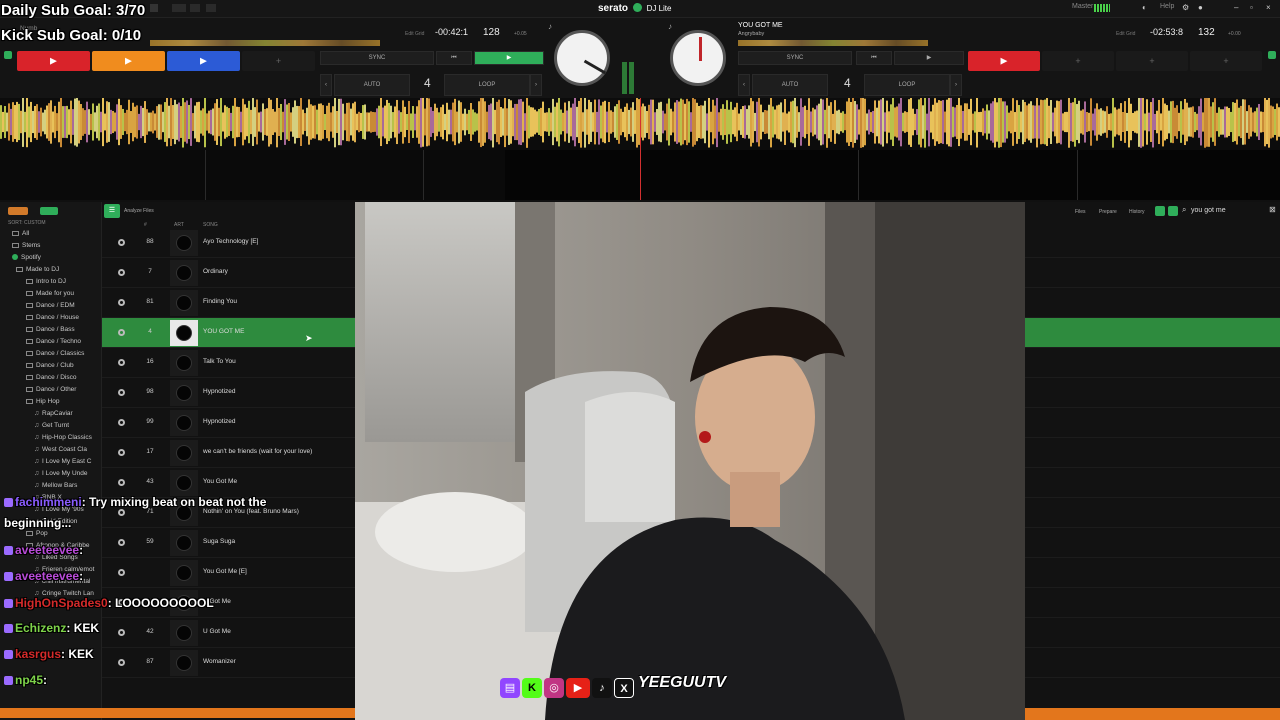  What do you see at coordinates (18, 211) in the screenshot?
I see `add-crate-icon` at bounding box center [18, 211].